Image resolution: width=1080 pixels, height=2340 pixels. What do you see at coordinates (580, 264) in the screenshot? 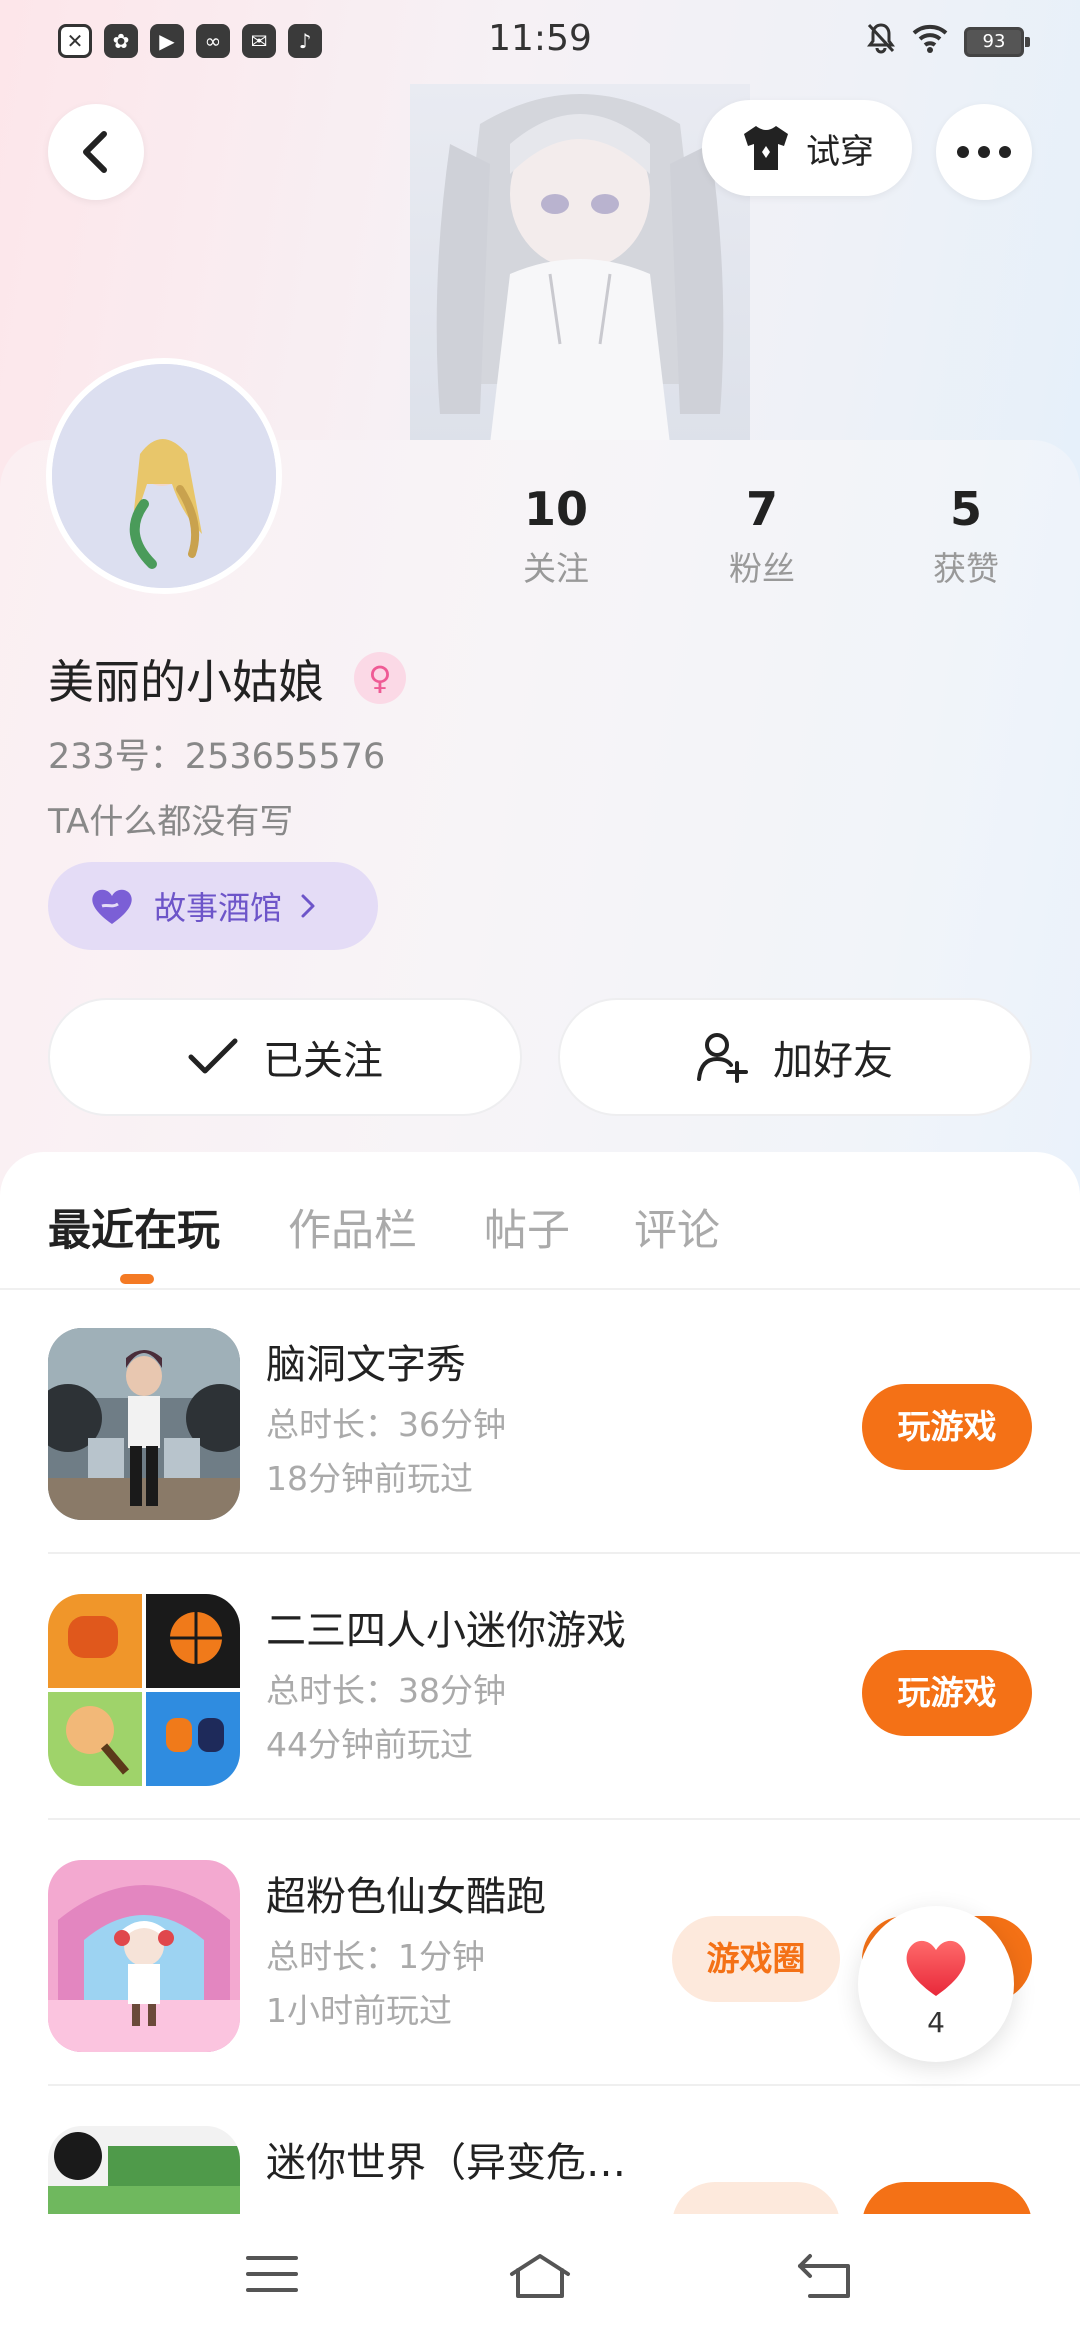
I see `profile-banner-image` at bounding box center [580, 264].